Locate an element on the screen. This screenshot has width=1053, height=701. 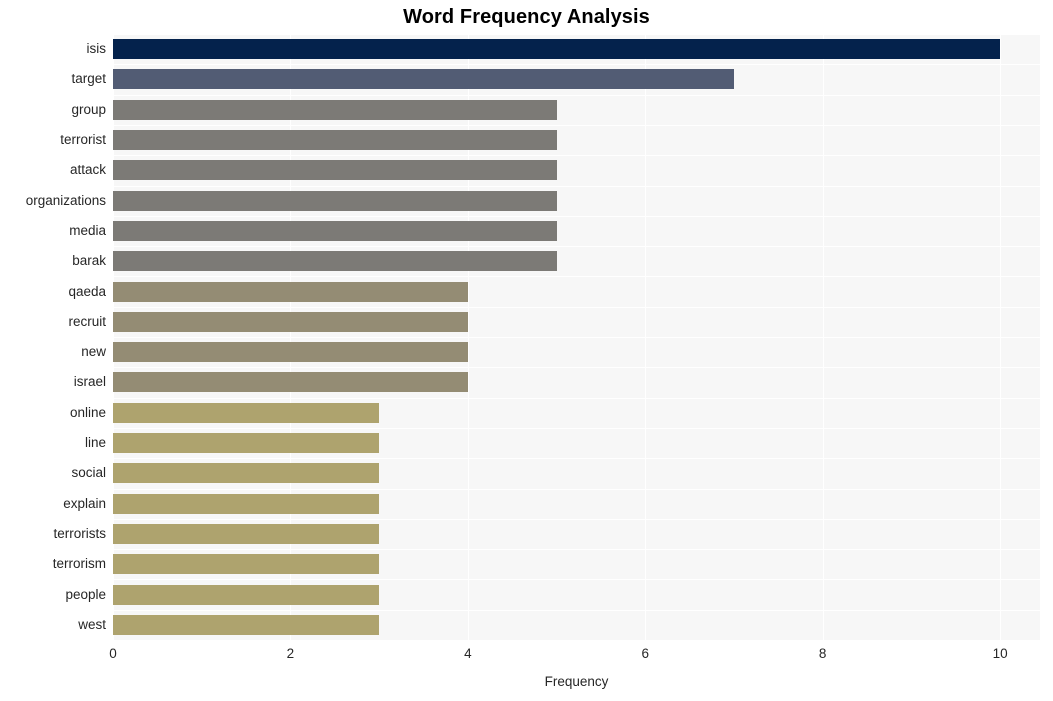
y-axis-tick-label: barak is located at coordinates (89, 261).